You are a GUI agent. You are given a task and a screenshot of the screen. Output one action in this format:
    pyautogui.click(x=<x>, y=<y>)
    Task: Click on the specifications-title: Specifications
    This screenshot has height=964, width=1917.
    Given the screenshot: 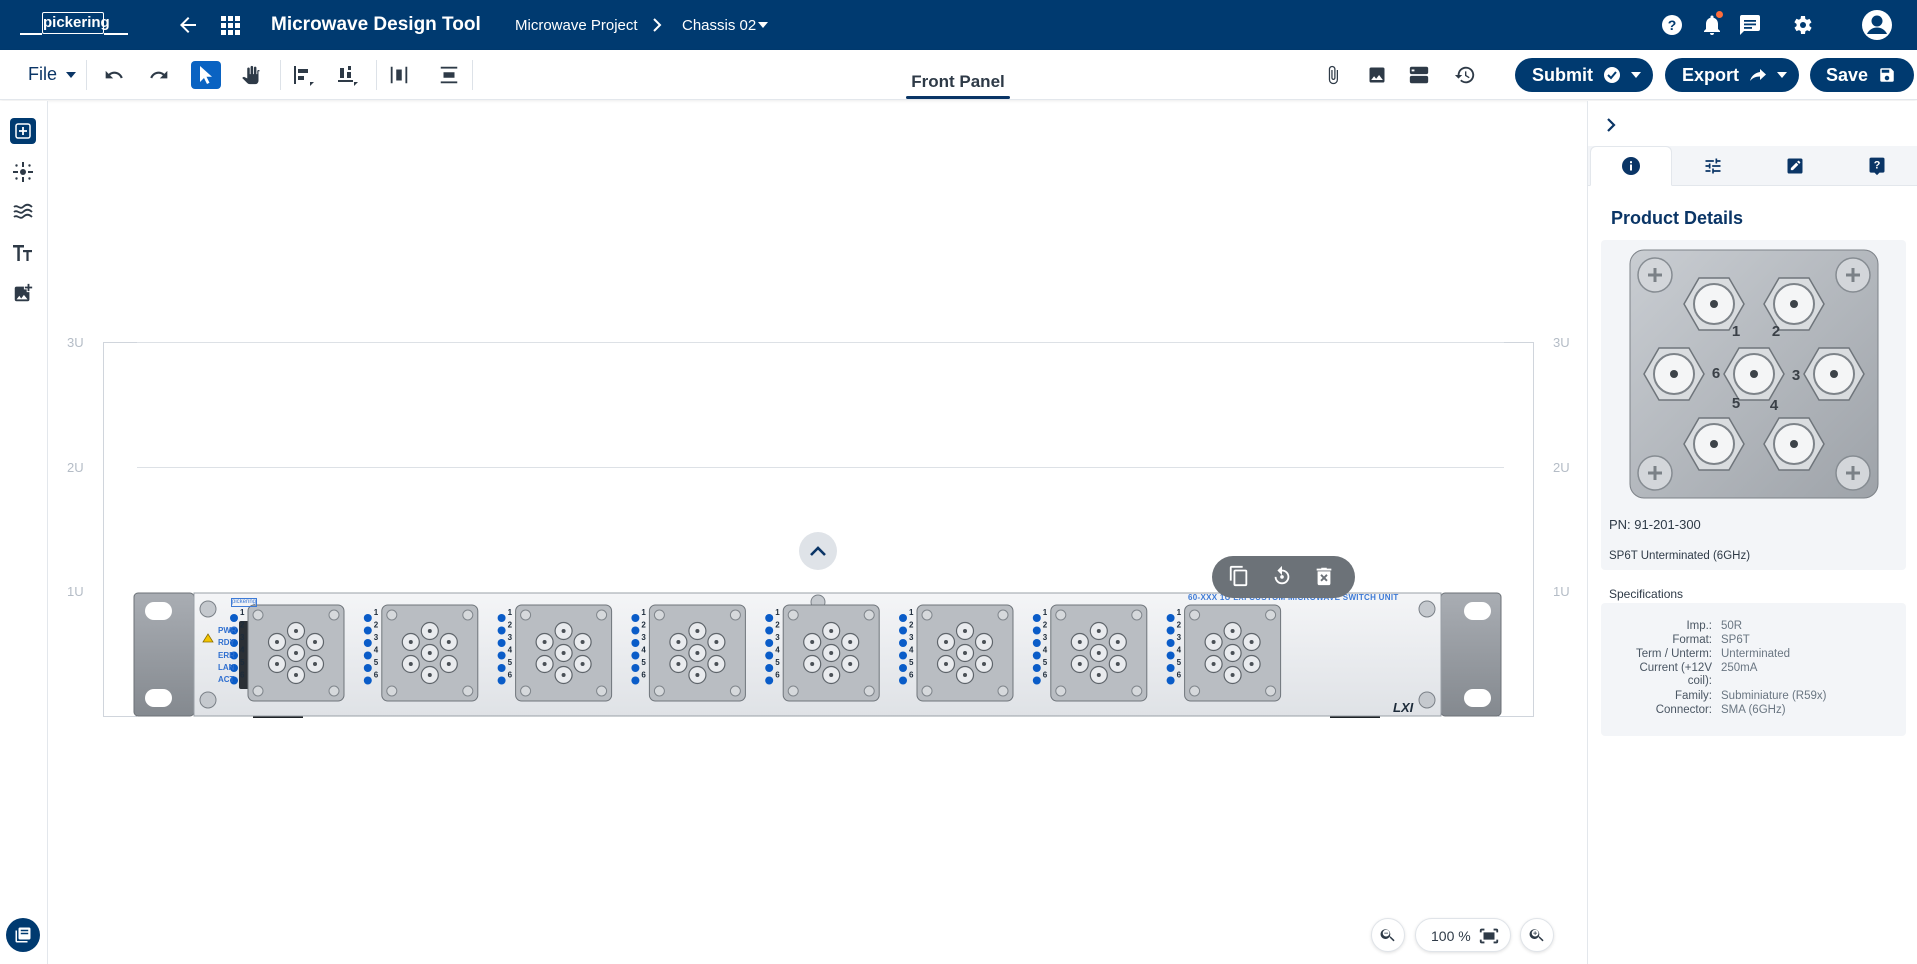 What is the action you would take?
    pyautogui.click(x=1646, y=594)
    